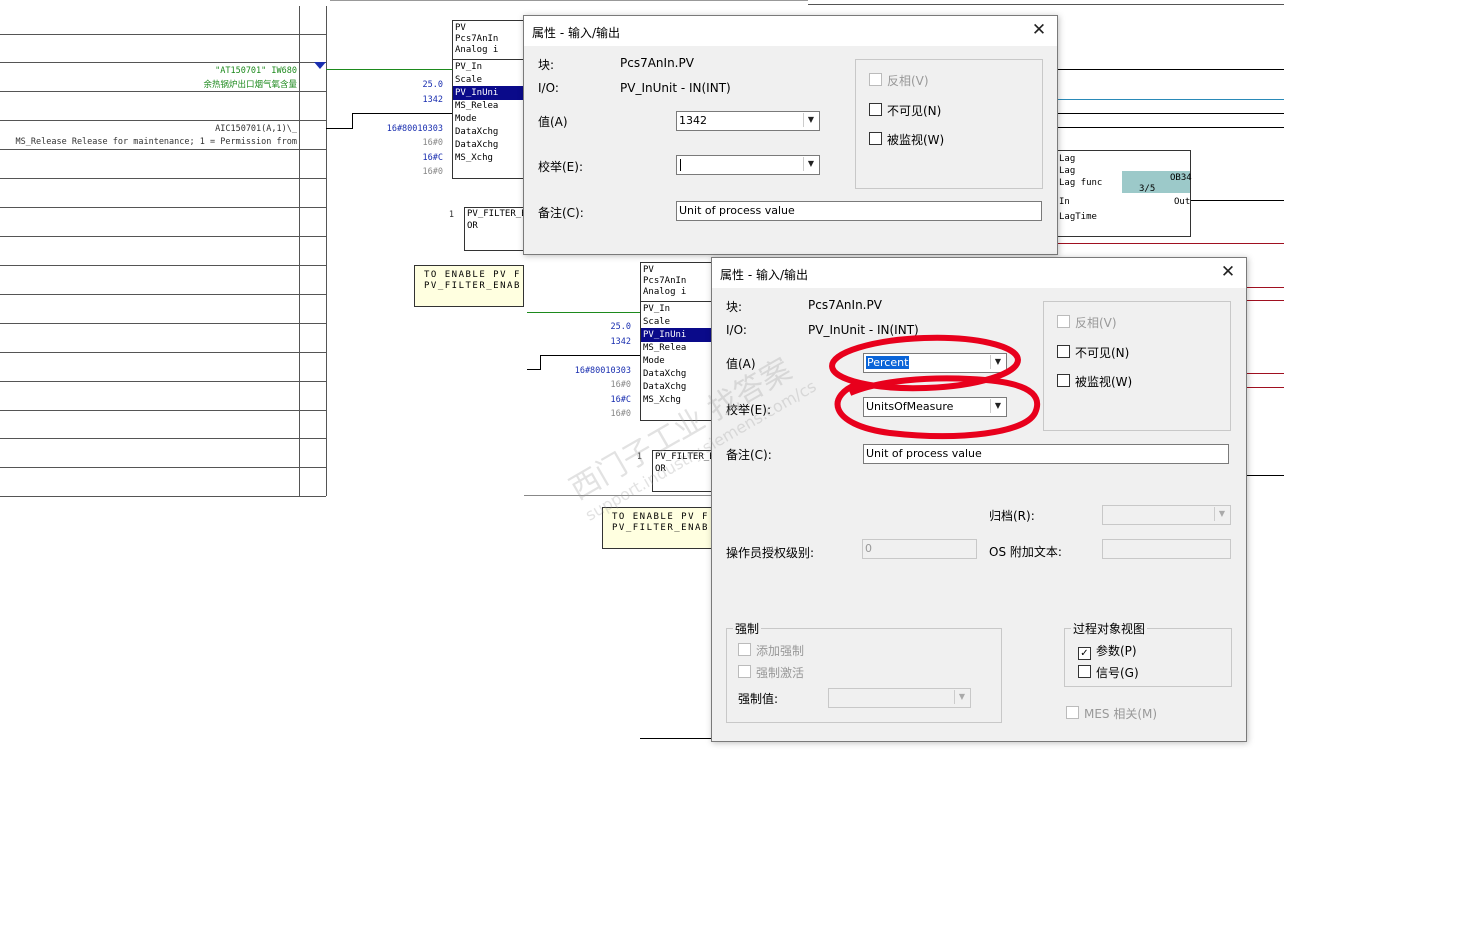 The image size is (1479, 937). Describe the element at coordinates (250, 85) in the screenshot. I see `tag-description: 余热锅炉出口烟气氧含量` at that location.